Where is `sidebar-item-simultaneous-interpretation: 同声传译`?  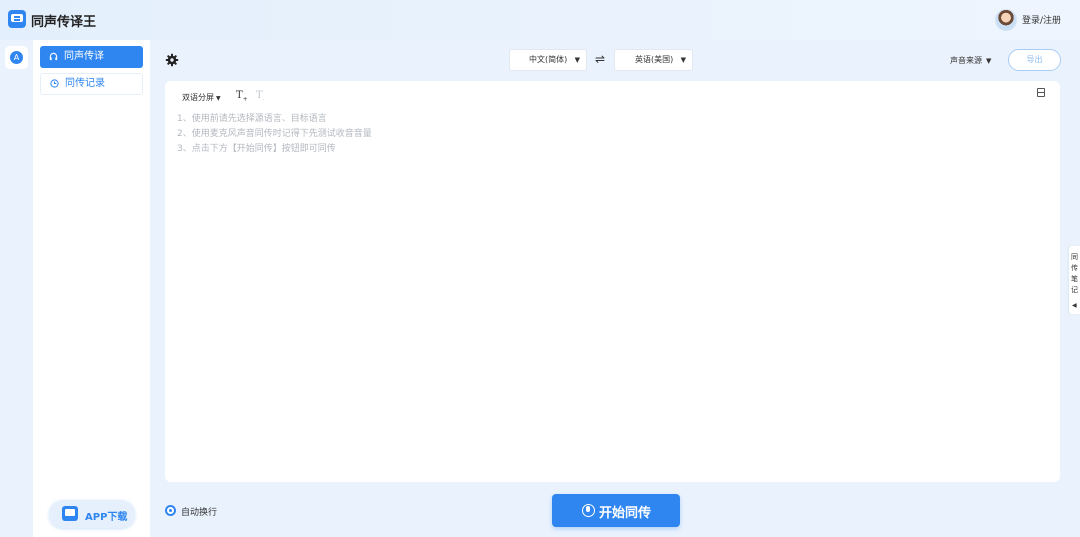 sidebar-item-simultaneous-interpretation: 同声传译 is located at coordinates (91, 57).